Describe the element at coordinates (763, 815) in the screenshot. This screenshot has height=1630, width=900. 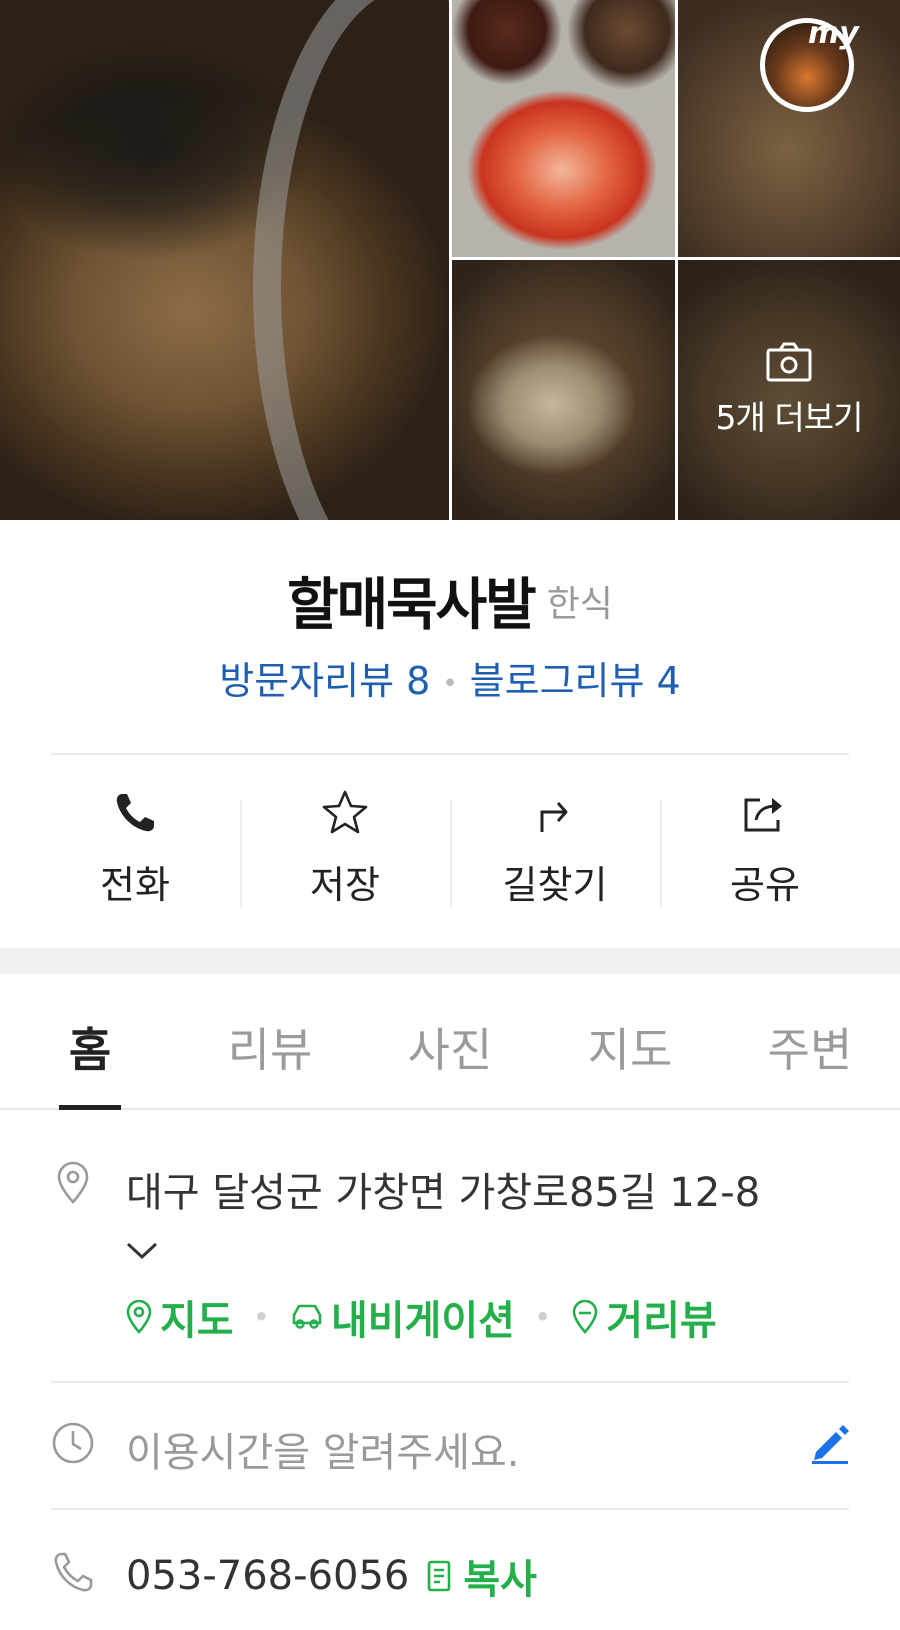
I see `share-icon` at that location.